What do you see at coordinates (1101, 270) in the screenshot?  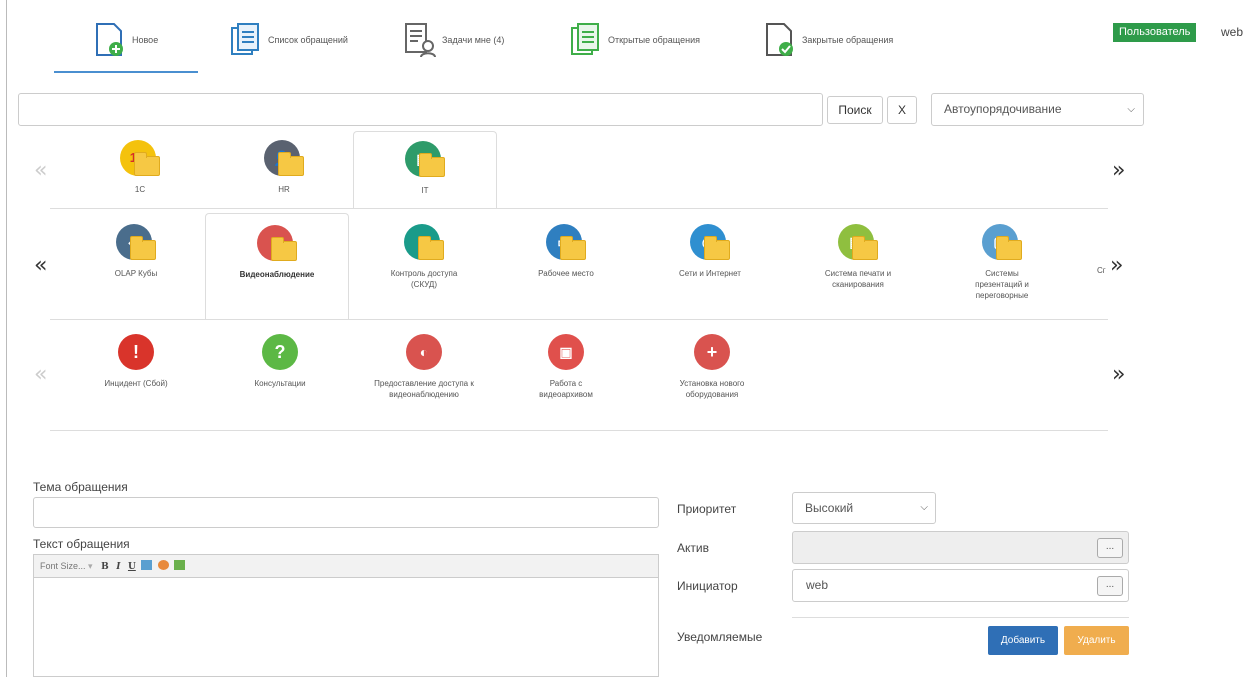 I see `category-overflow-label: Сг` at bounding box center [1101, 270].